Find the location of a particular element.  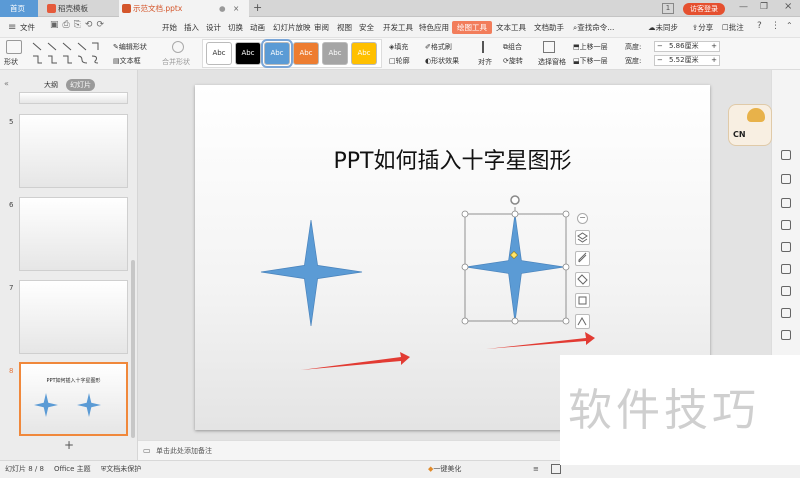

minus-icon: − is located at coordinates (582, 218).